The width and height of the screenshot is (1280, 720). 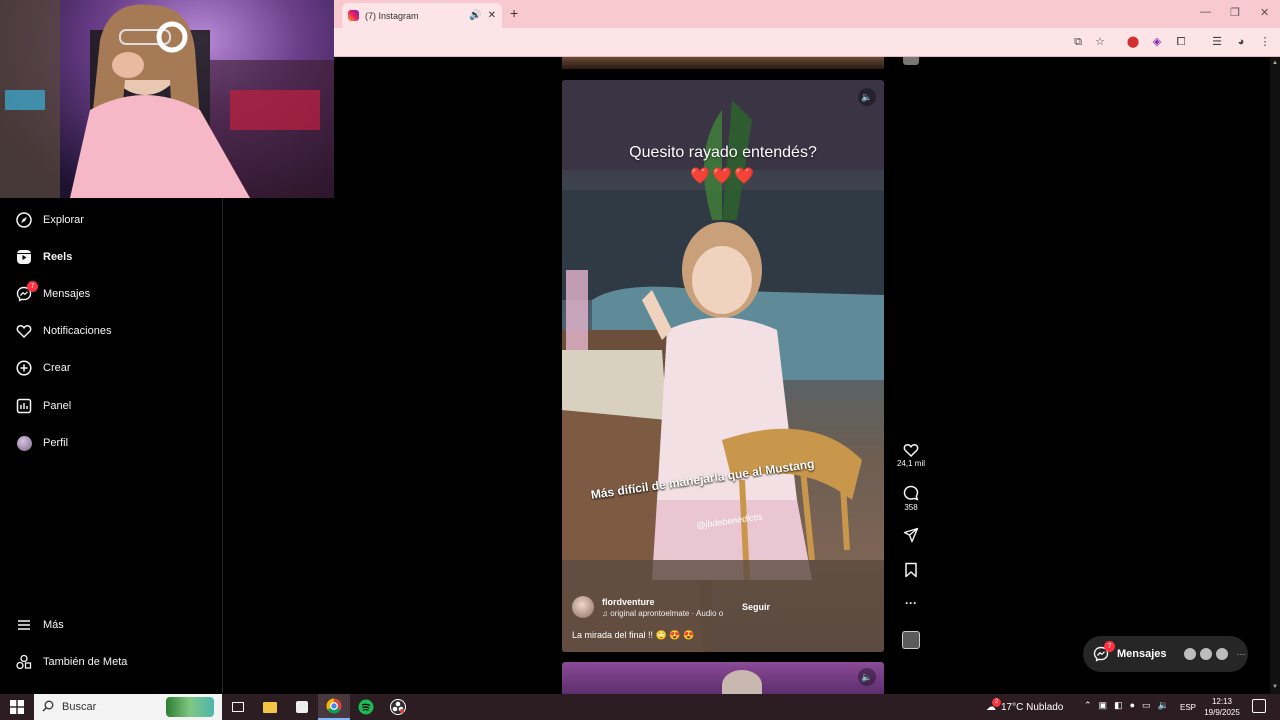 What do you see at coordinates (63, 331) in the screenshot?
I see `sidebar-item-notificaciones: Notificaciones` at bounding box center [63, 331].